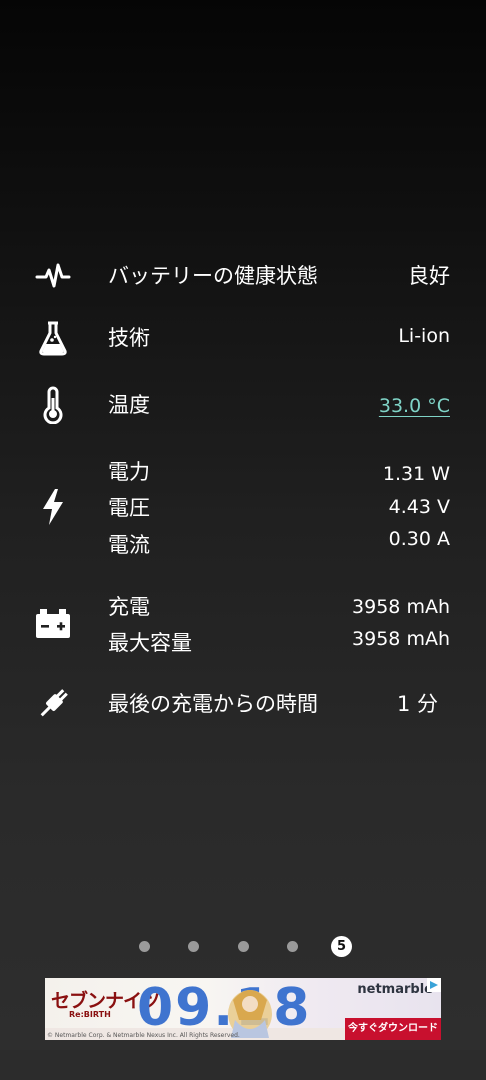  What do you see at coordinates (150, 643) in the screenshot?
I see `max-capacity-label: 最大容量` at bounding box center [150, 643].